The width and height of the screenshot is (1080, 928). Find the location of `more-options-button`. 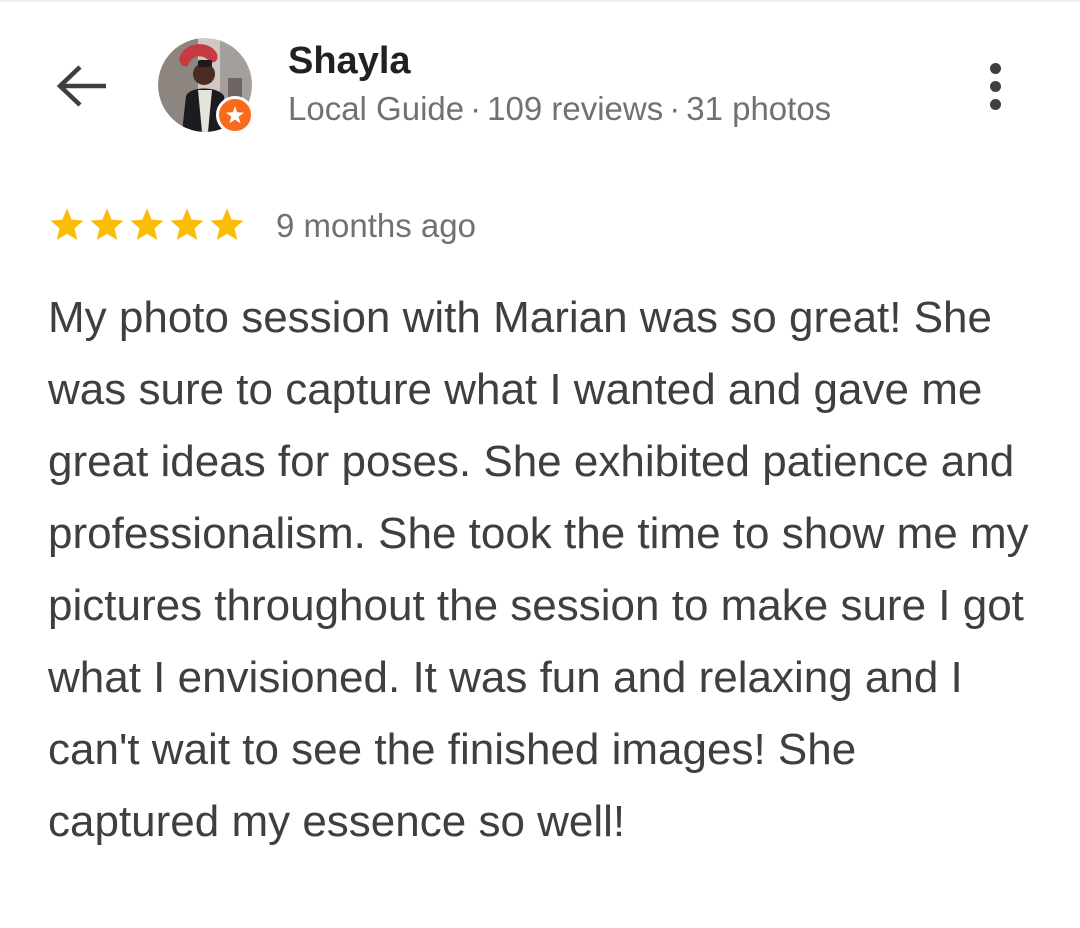

more-options-button is located at coordinates (995, 86).